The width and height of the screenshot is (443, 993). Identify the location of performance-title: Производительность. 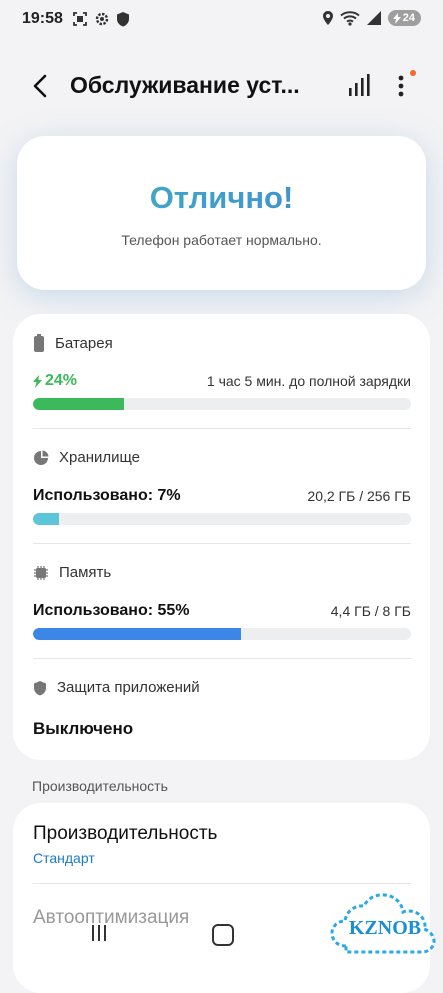
(125, 833).